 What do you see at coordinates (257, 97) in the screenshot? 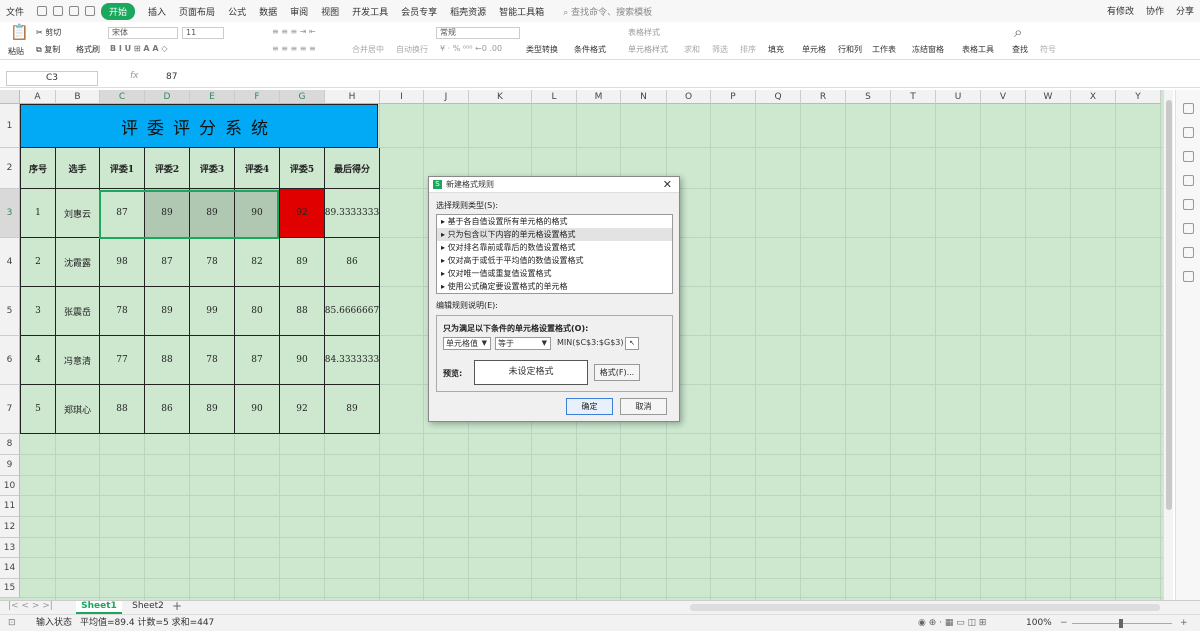
I see `column-header-F: F` at bounding box center [257, 97].